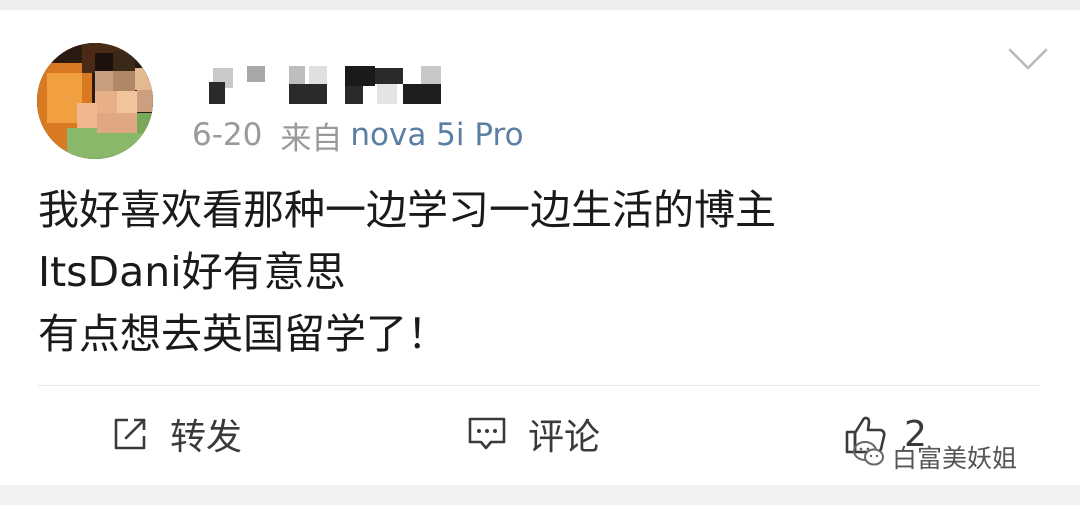 Image resolution: width=1080 pixels, height=505 pixels. Describe the element at coordinates (540, 5) in the screenshot. I see `top-separator` at that location.